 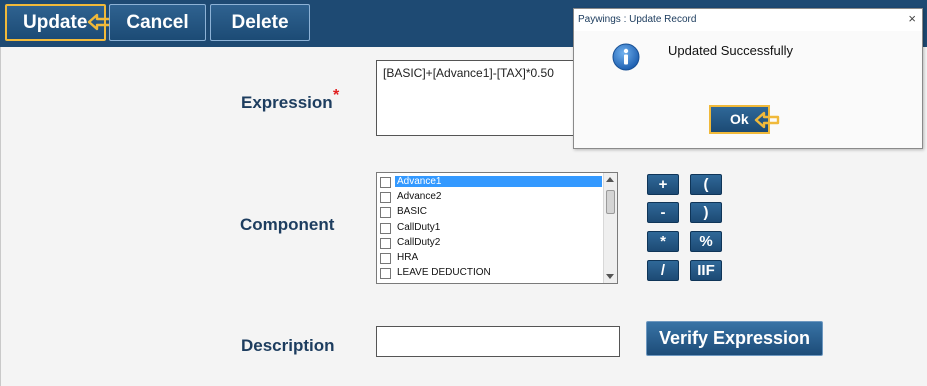 I want to click on update-button-label: Update, so click(x=55, y=22).